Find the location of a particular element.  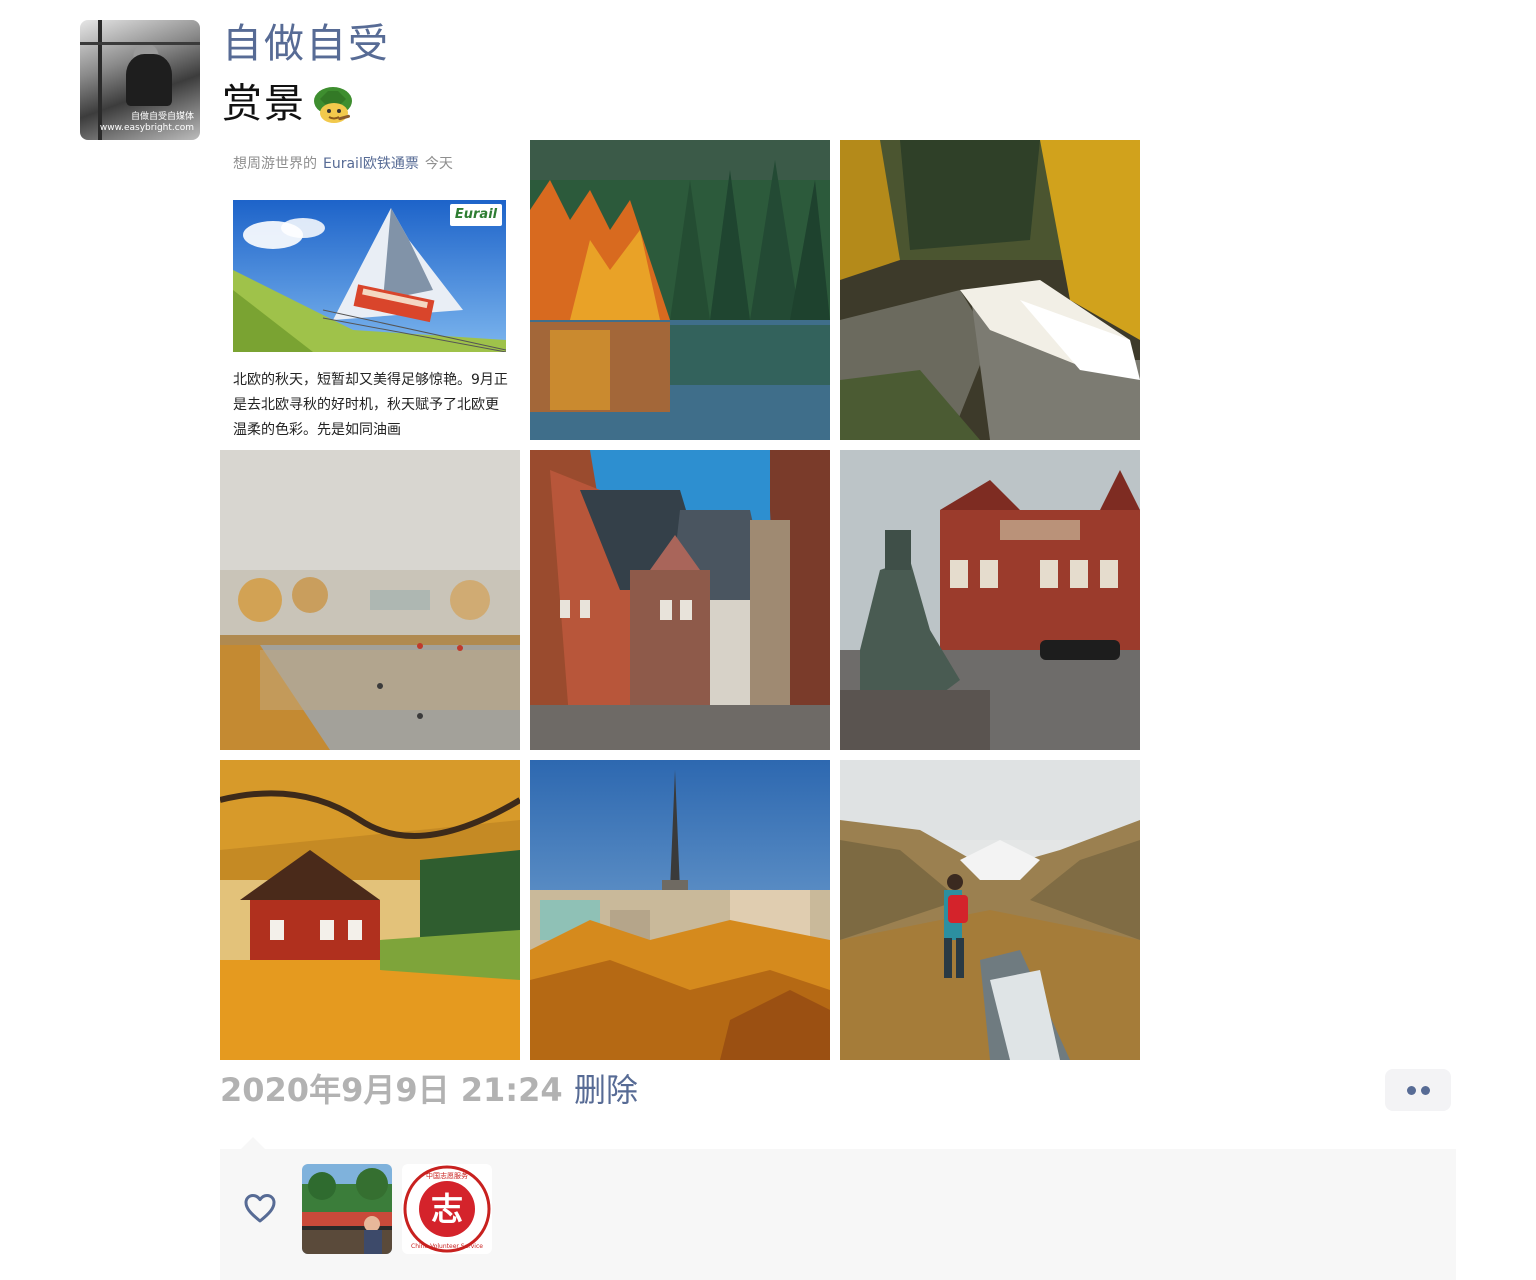

photo-tivoli-statue is located at coordinates (990, 600).